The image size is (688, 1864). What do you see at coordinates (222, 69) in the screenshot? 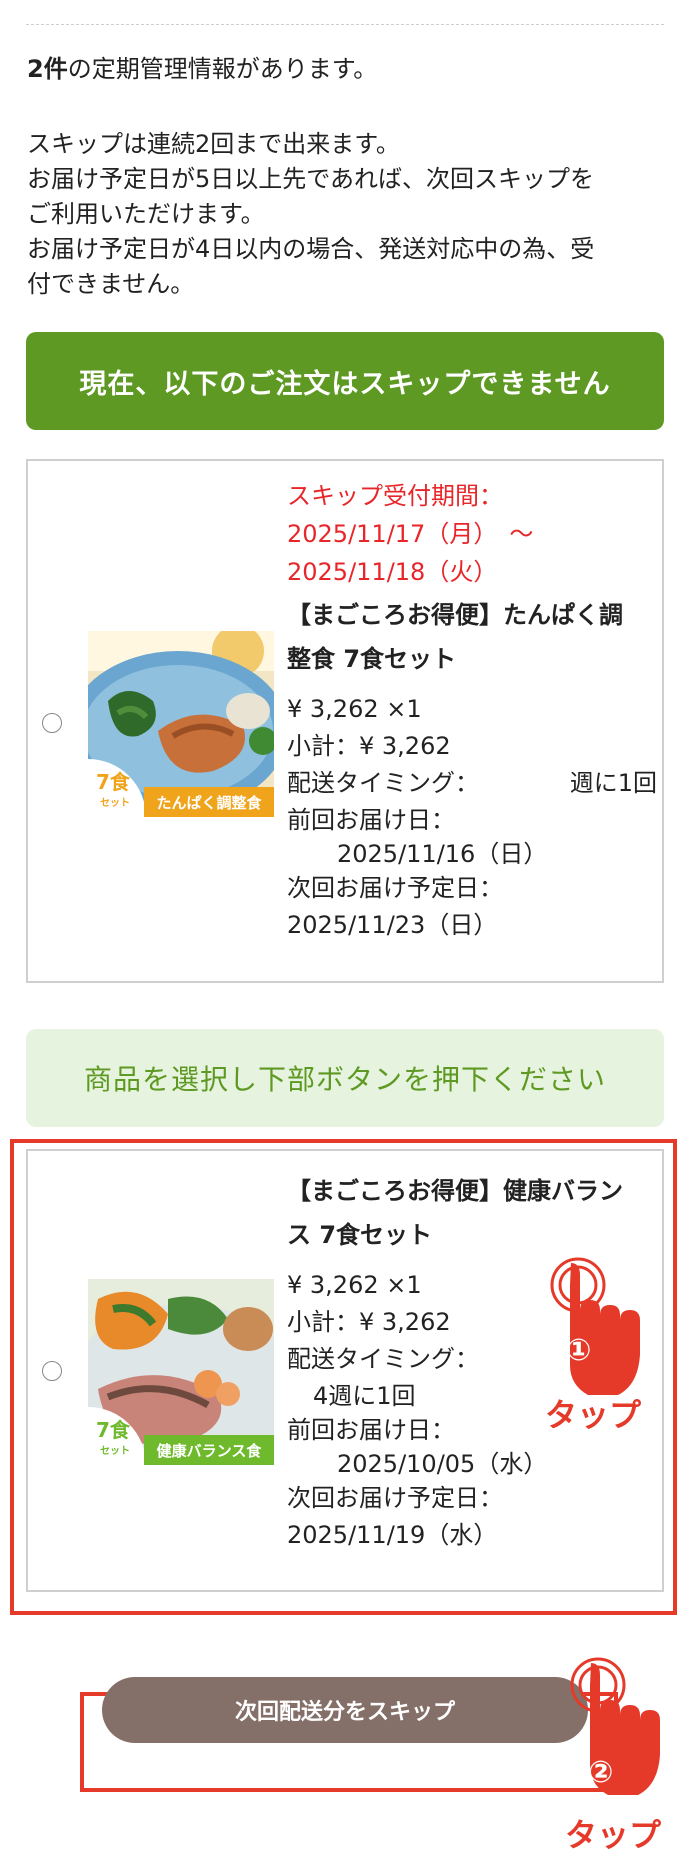
I see `subscription-count-text: の定期管理情報があります。` at bounding box center [222, 69].